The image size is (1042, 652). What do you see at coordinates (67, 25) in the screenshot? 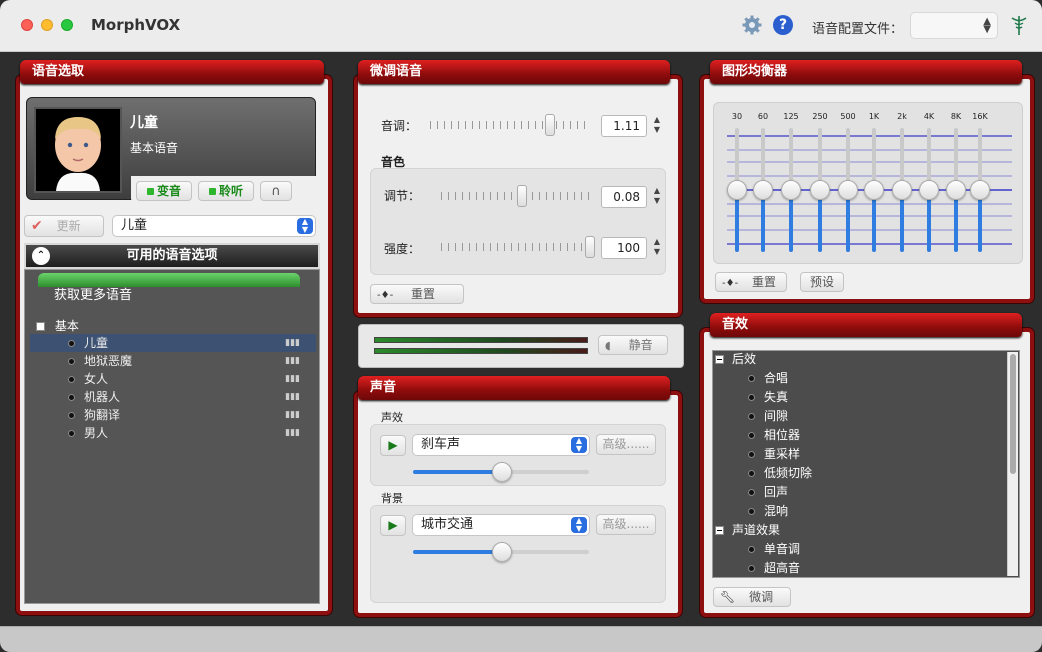
I see `zoom-window-button` at bounding box center [67, 25].